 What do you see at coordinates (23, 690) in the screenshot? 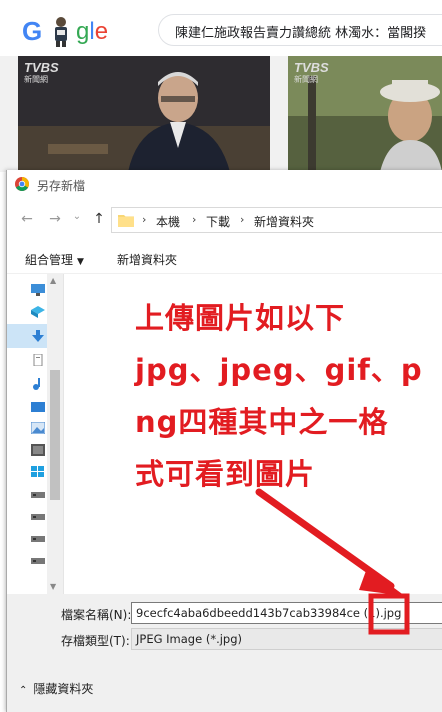
I see `chevron-up-icon: ⌃` at bounding box center [23, 690].